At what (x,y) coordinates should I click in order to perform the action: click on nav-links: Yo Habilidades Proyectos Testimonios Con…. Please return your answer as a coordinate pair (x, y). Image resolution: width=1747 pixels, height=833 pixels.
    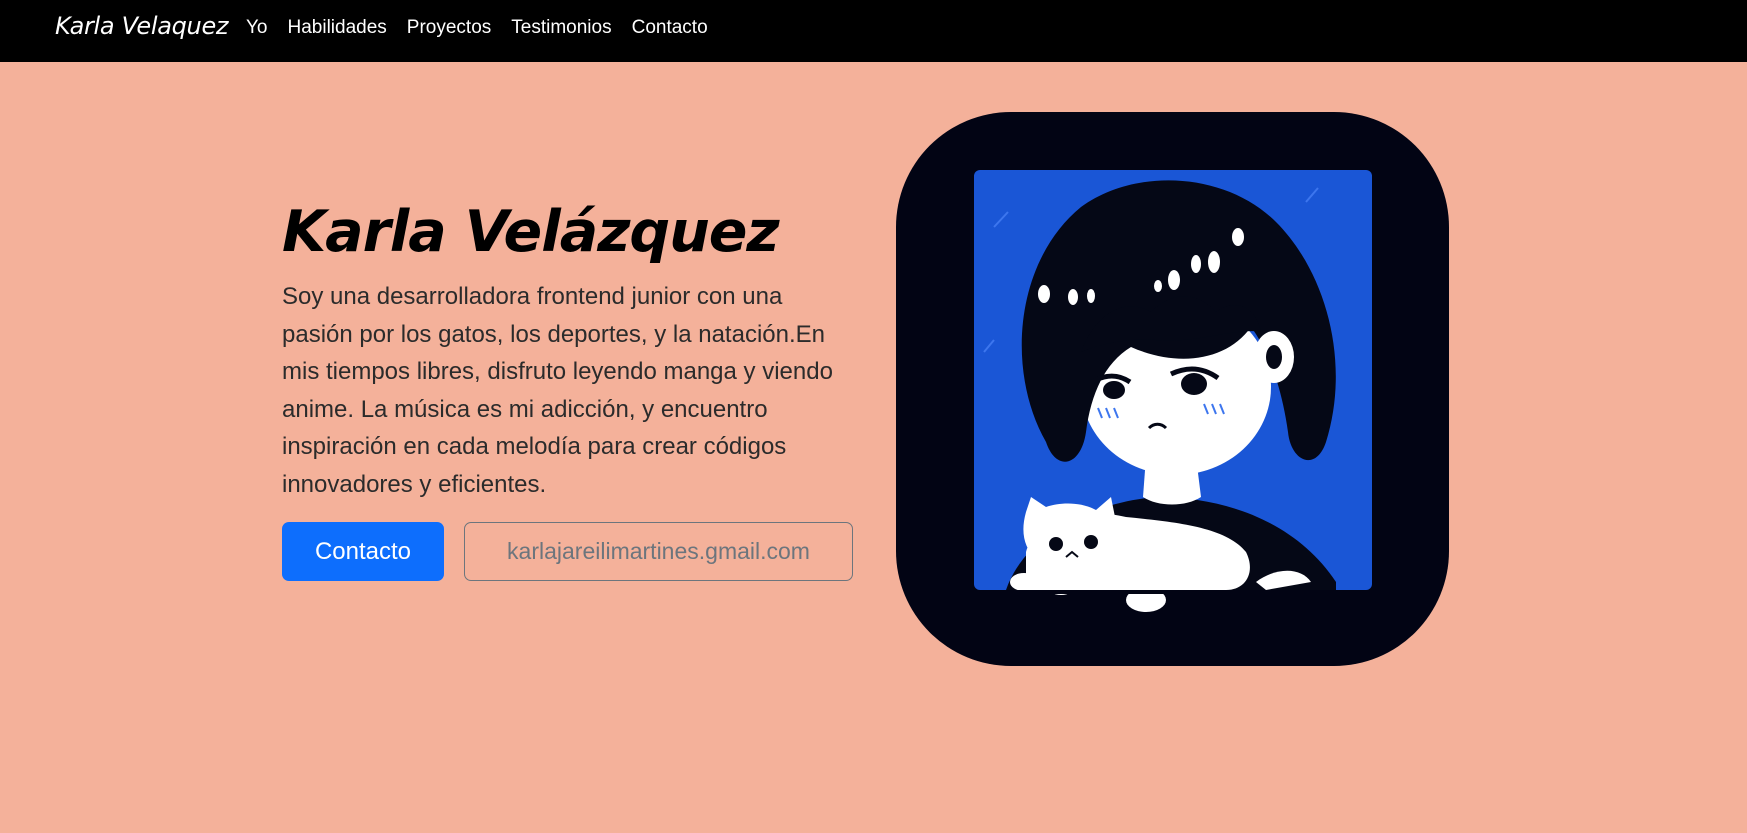
    Looking at the image, I should click on (487, 28).